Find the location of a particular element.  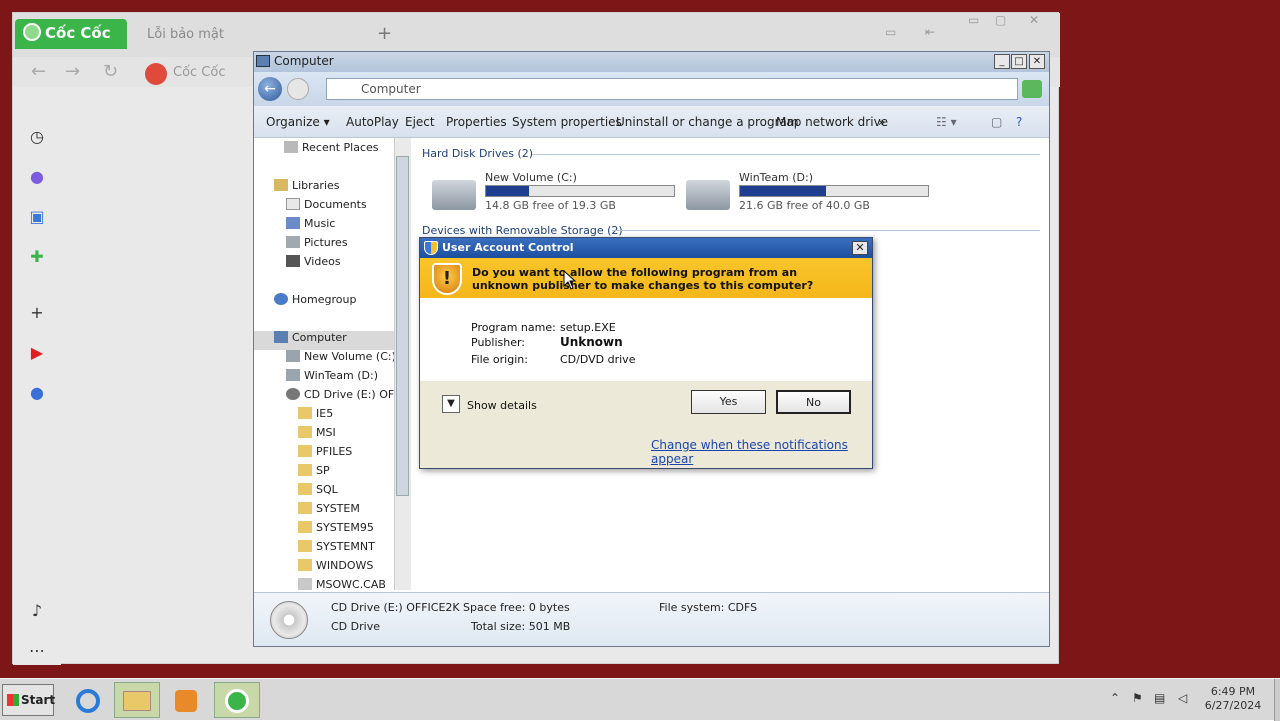

nav-folder-label: SYSTEM95 is located at coordinates (345, 527).